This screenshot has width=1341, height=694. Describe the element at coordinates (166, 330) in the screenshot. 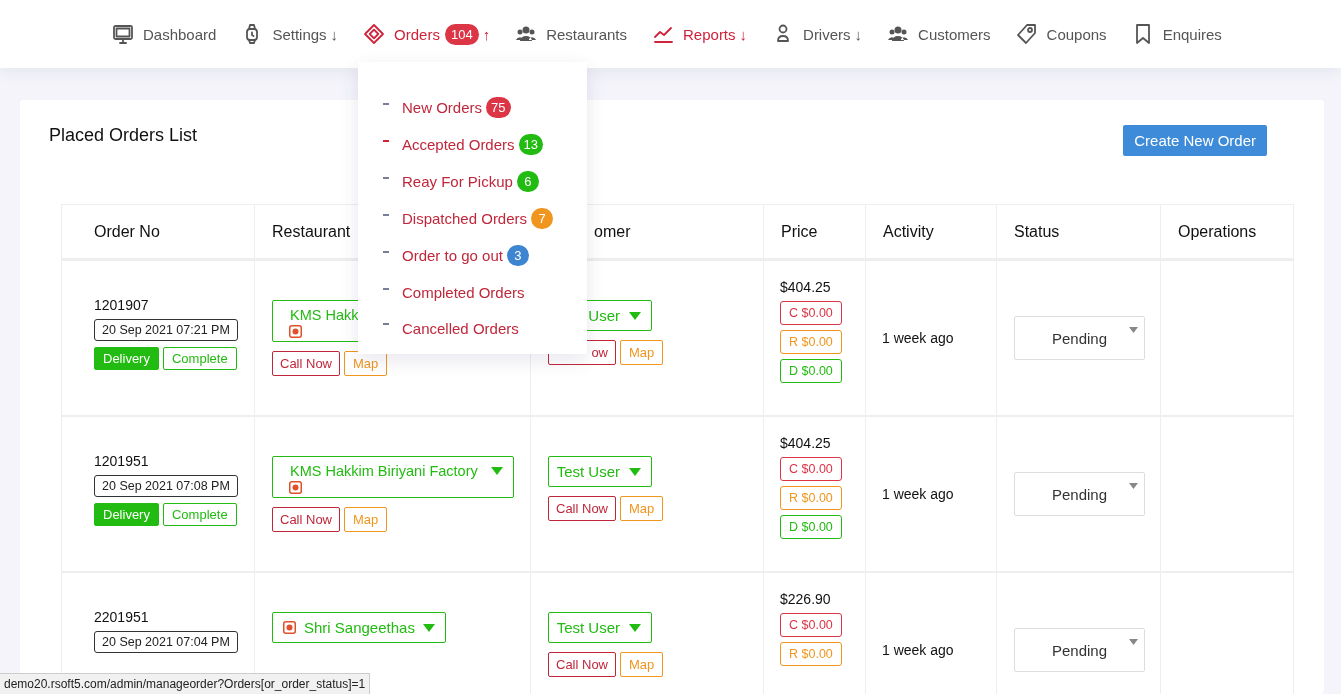

I see `order-date: 20 Sep 2021 07:21 PM` at that location.